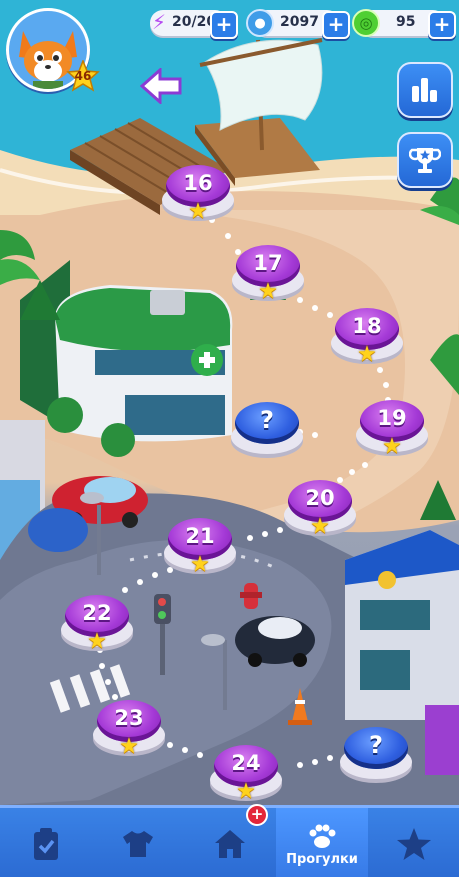 This screenshot has width=459, height=877. What do you see at coordinates (322, 859) in the screenshot?
I see `tab-walks-label: Прогулки` at bounding box center [322, 859].